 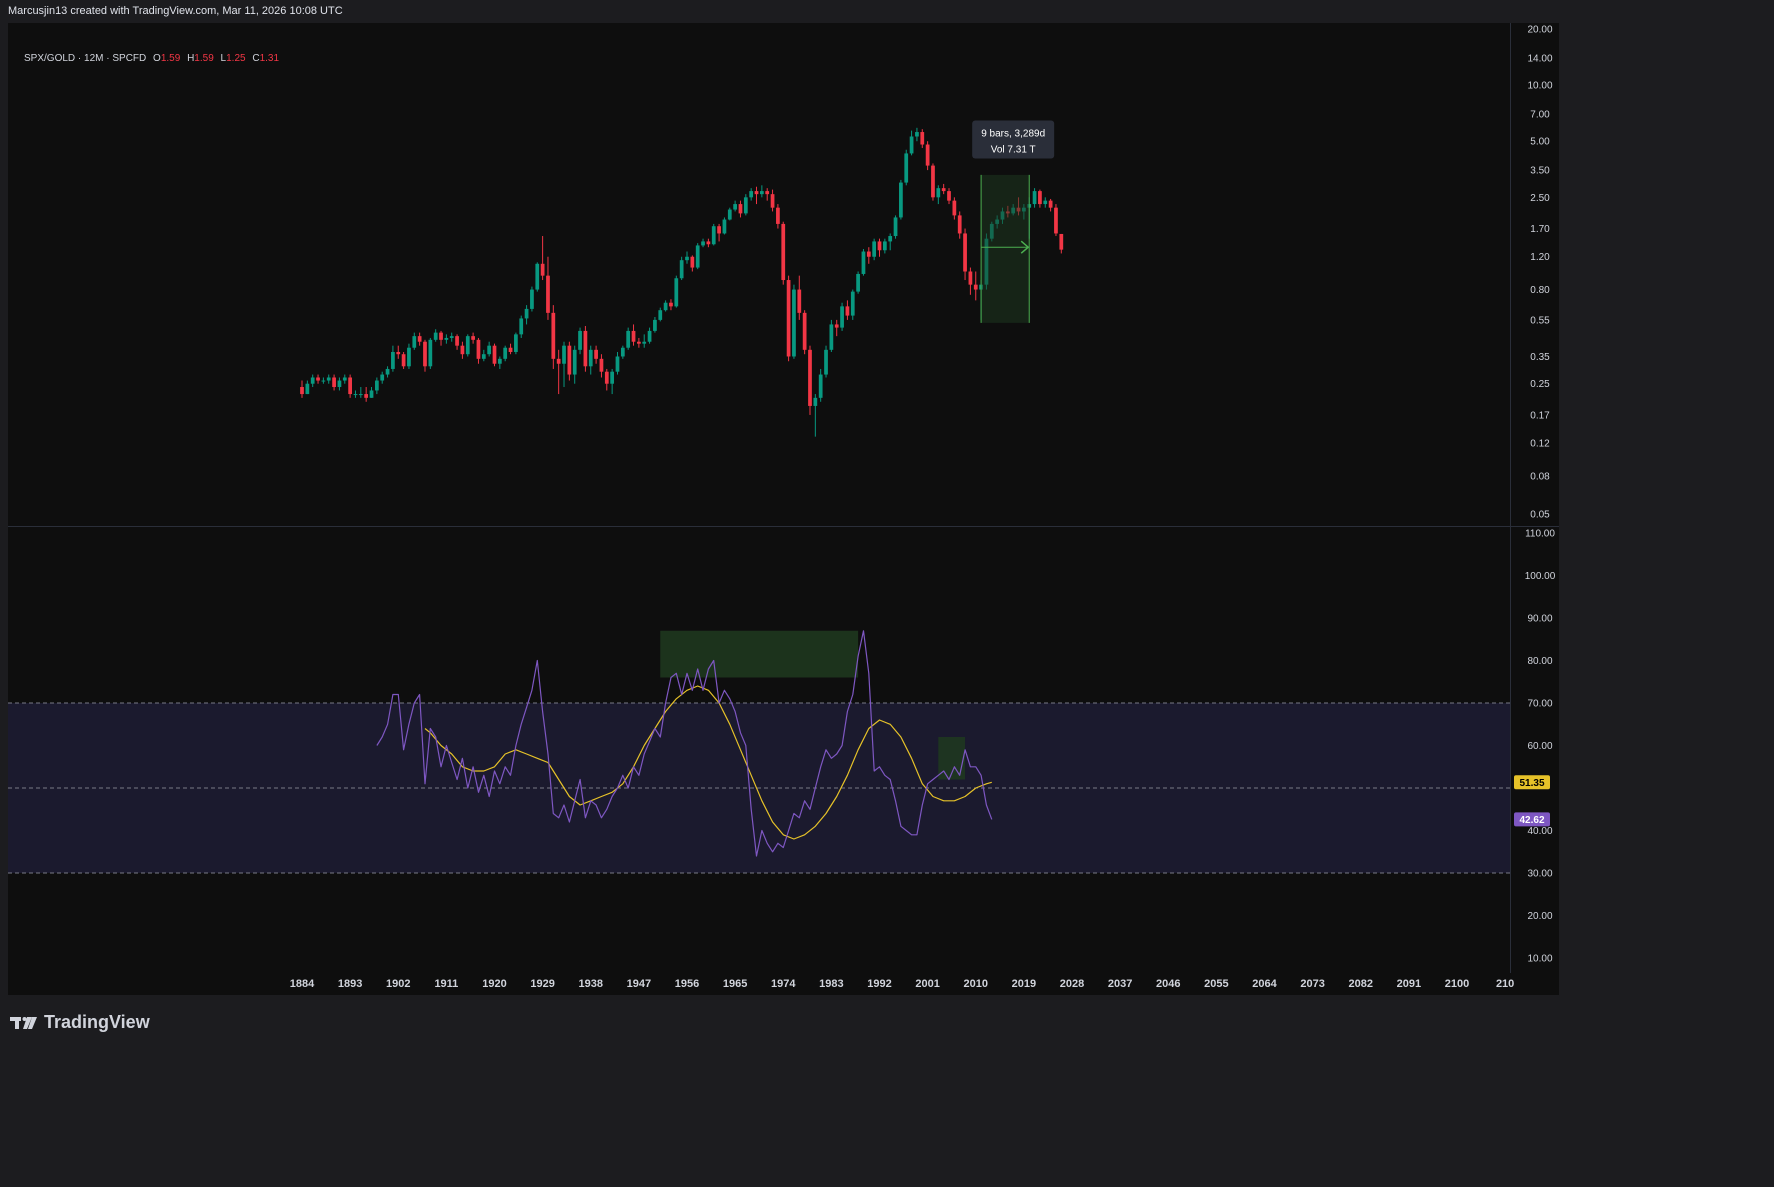 I want to click on measure-box, so click(x=1005, y=248).